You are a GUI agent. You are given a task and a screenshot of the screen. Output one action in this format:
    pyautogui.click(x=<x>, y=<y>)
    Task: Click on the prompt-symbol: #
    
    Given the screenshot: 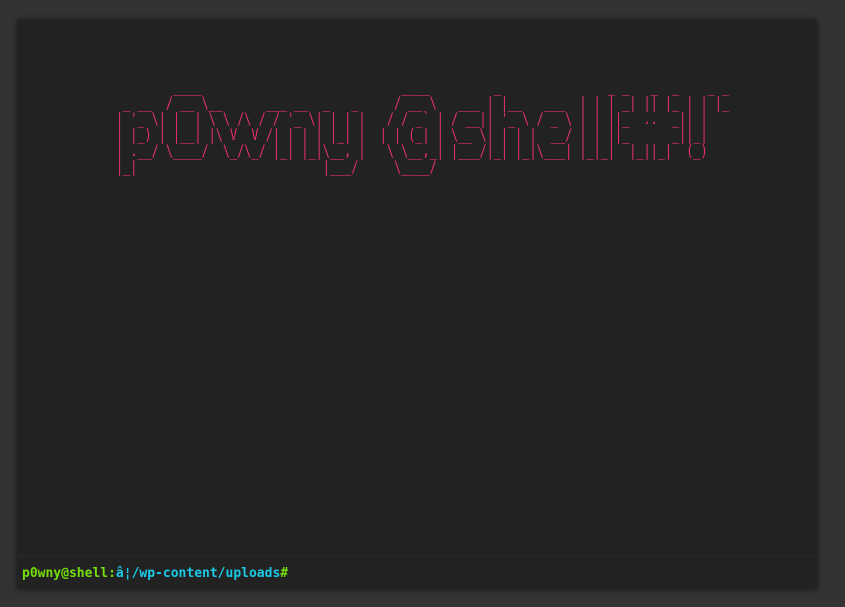 What is the action you would take?
    pyautogui.click(x=284, y=573)
    